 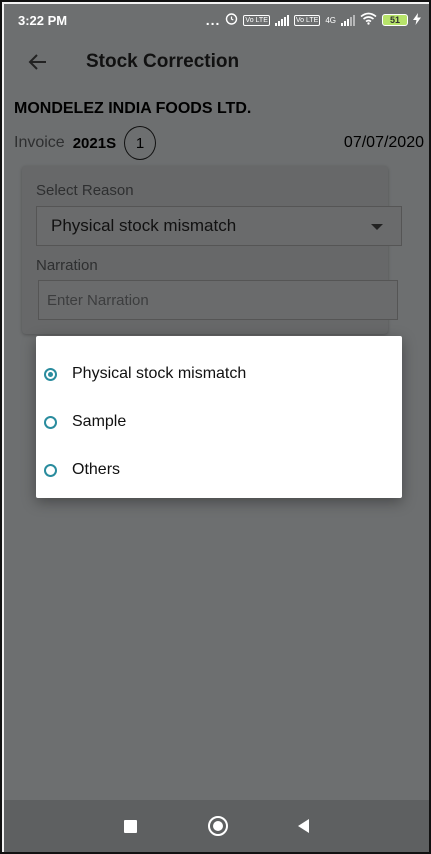 I want to click on volte-icon-2: Vo LTE, so click(x=307, y=20).